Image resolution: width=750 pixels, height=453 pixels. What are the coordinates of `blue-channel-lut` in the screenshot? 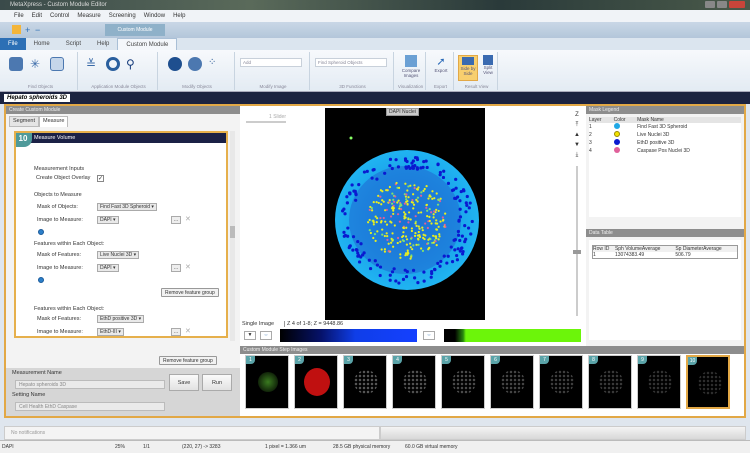 It's located at (348, 335).